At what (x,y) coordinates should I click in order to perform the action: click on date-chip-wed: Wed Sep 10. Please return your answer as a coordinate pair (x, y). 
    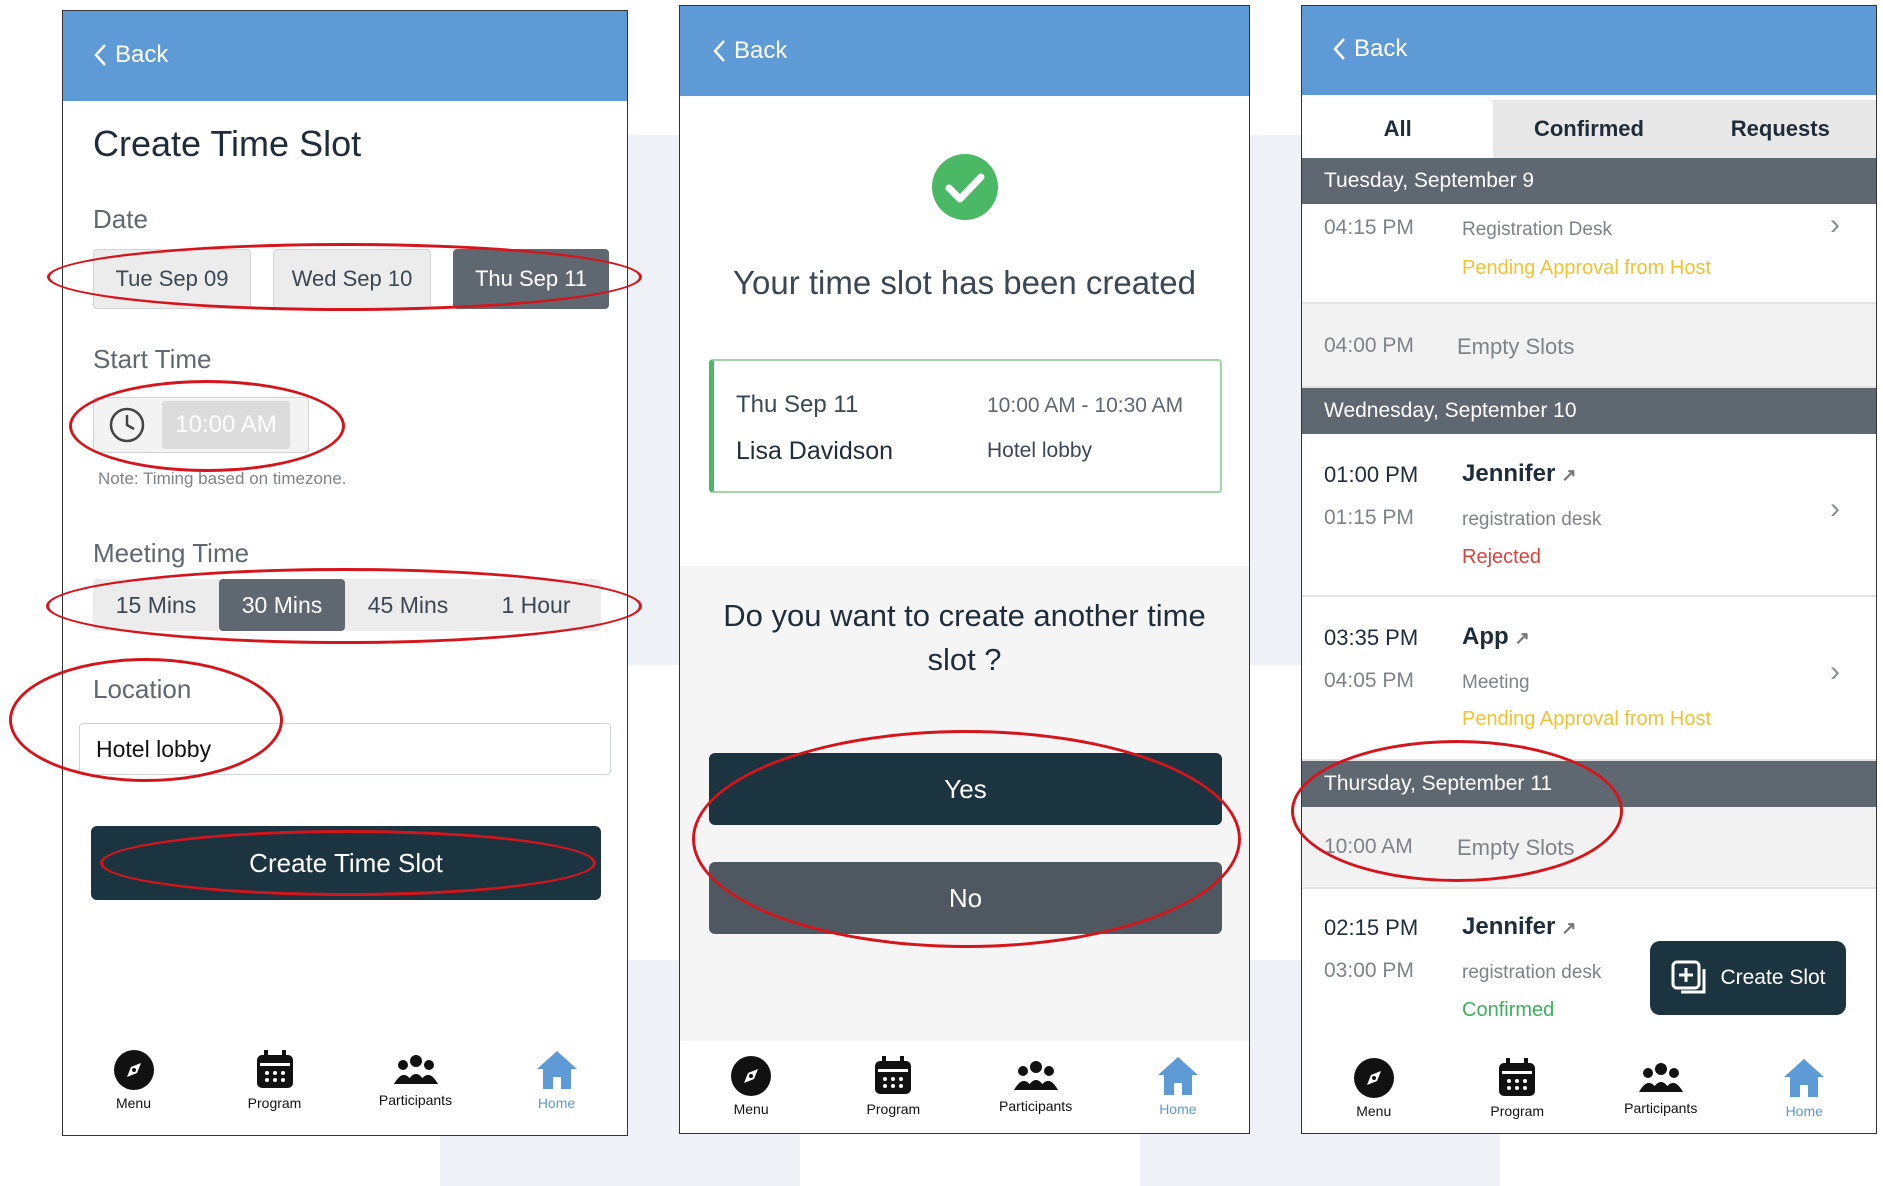
    Looking at the image, I should click on (352, 279).